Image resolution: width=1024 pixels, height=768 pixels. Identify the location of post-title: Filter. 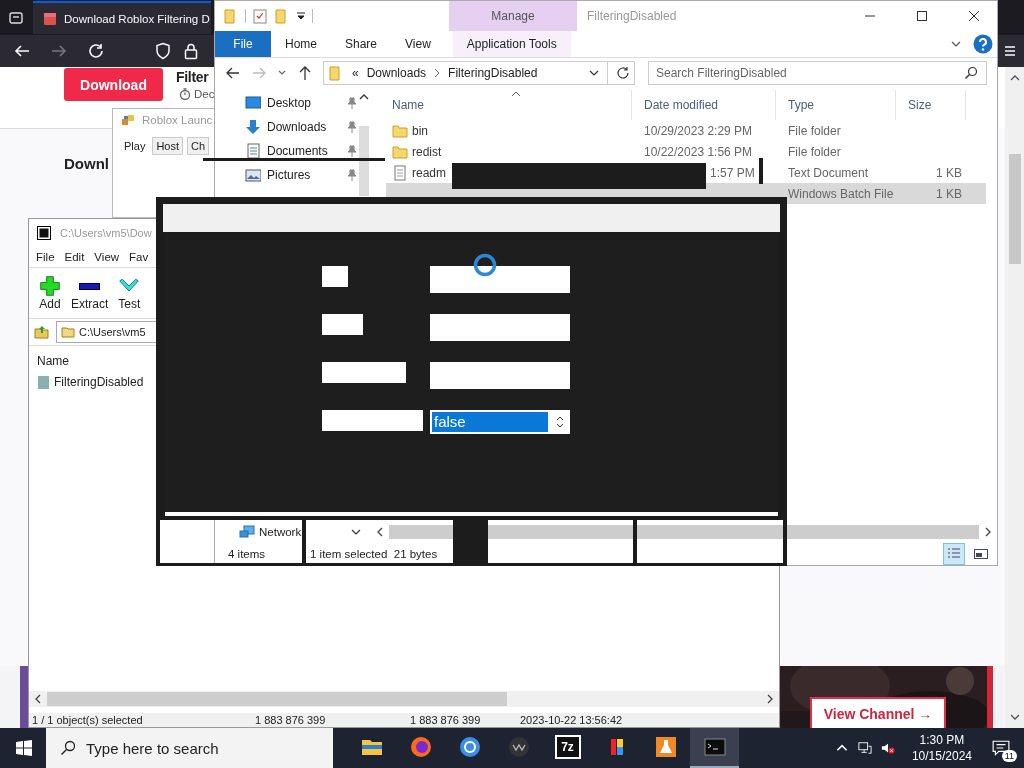
(193, 77).